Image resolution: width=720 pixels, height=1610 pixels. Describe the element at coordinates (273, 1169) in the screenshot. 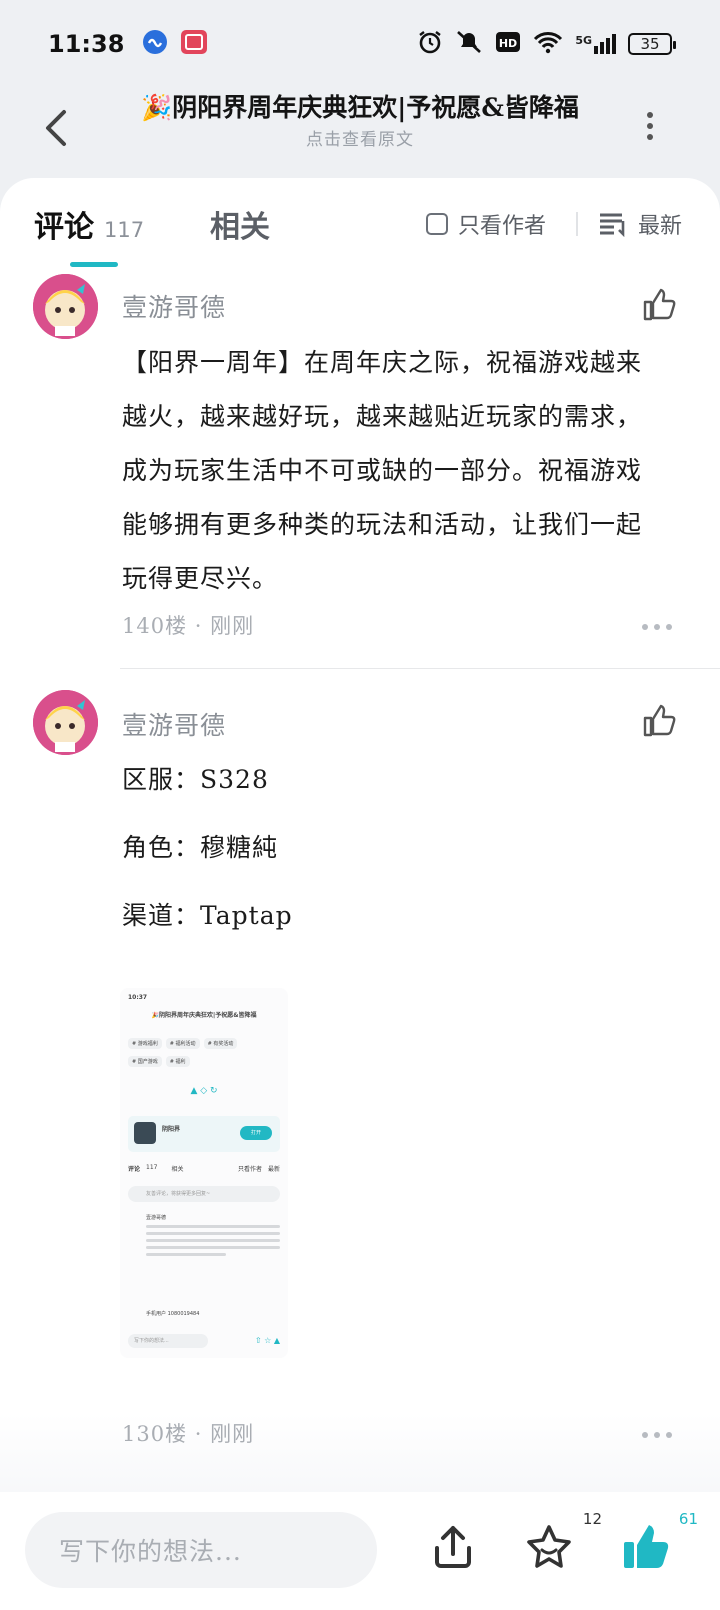

I see `thumb-tab-sort: 最新` at that location.